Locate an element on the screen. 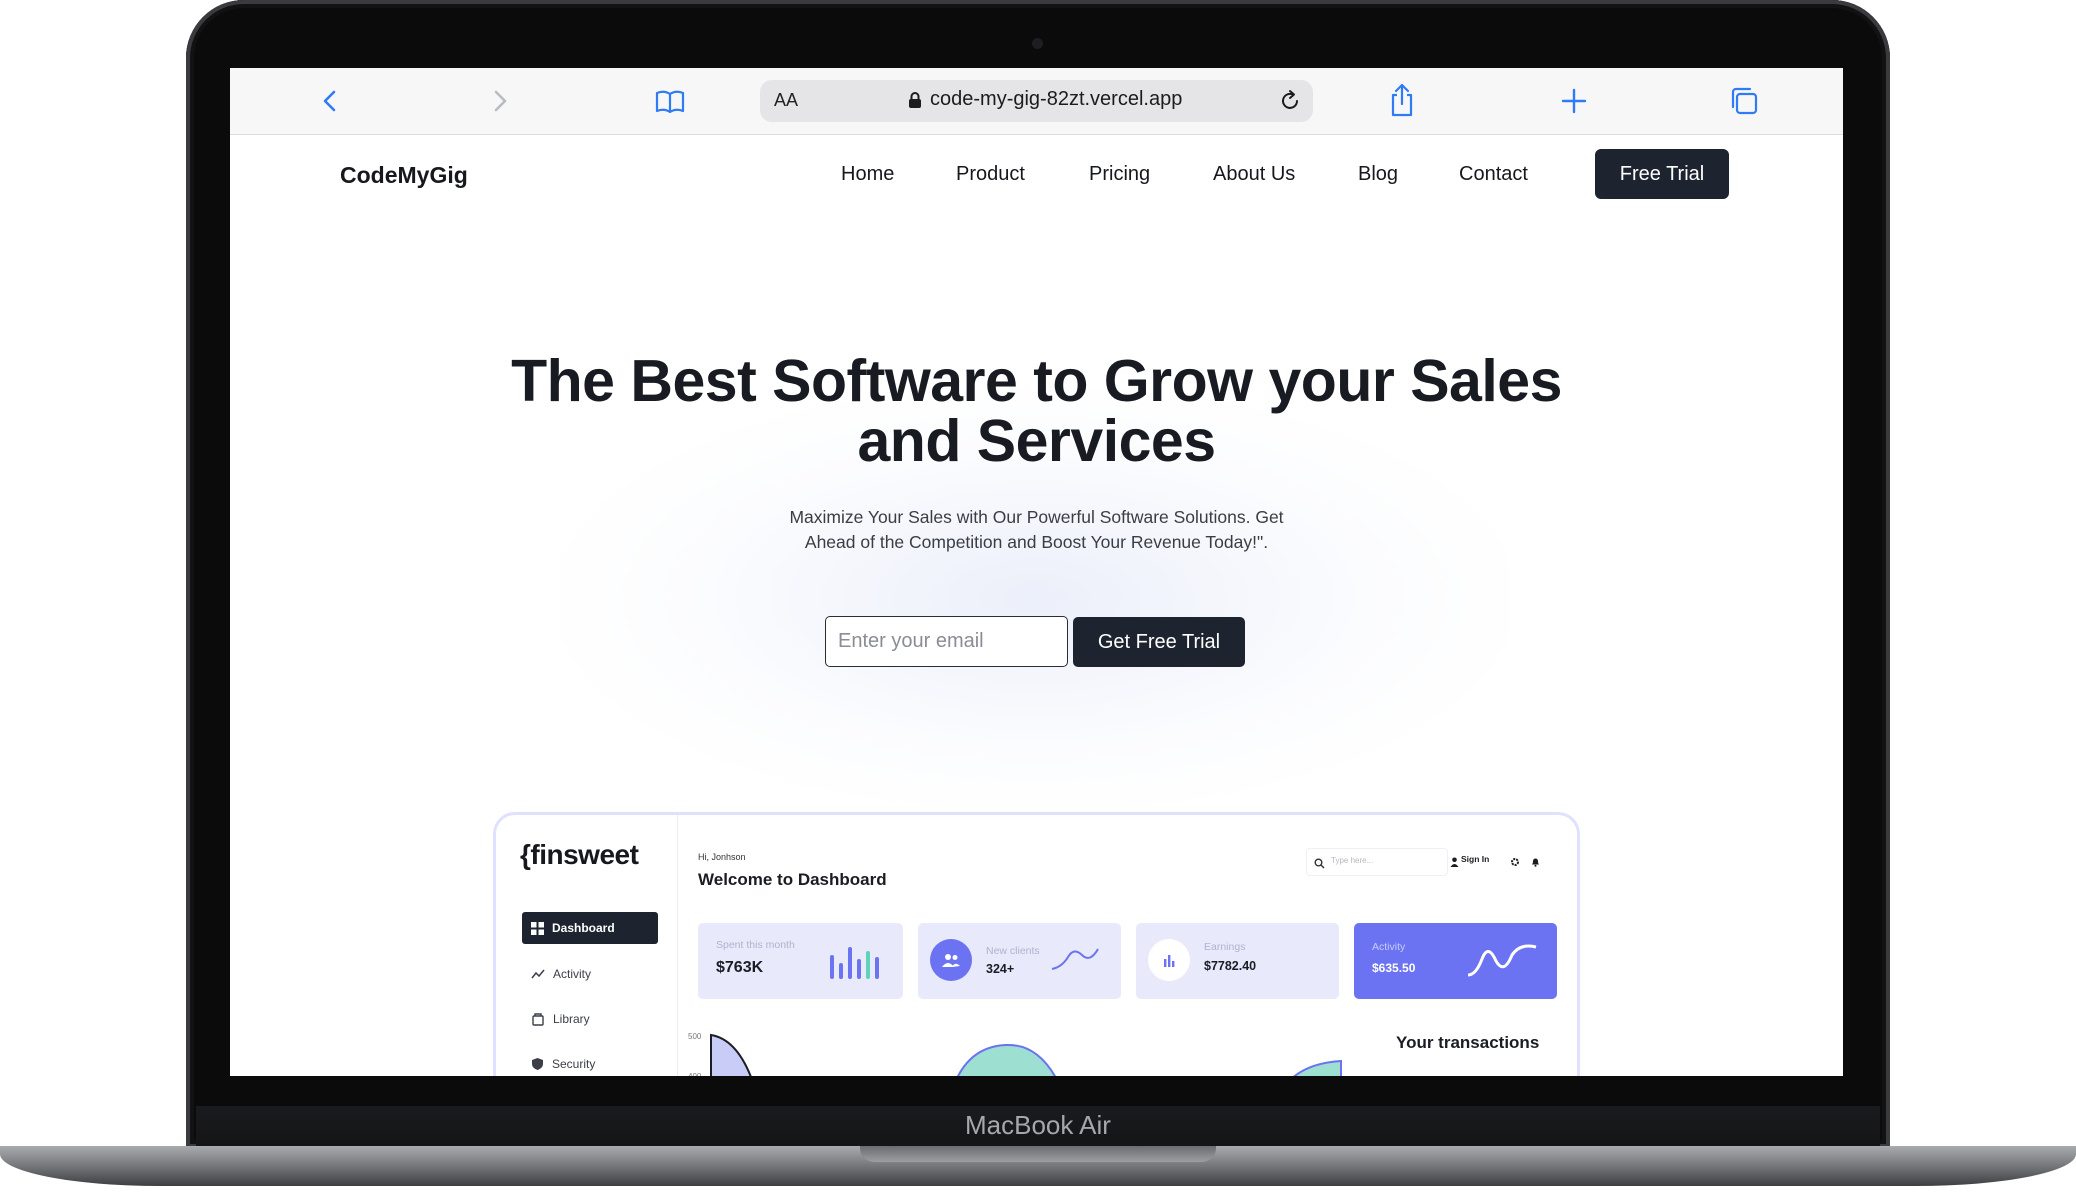  address-bar: AA code-my-gig-82zt.vercel.app is located at coordinates (1036, 101).